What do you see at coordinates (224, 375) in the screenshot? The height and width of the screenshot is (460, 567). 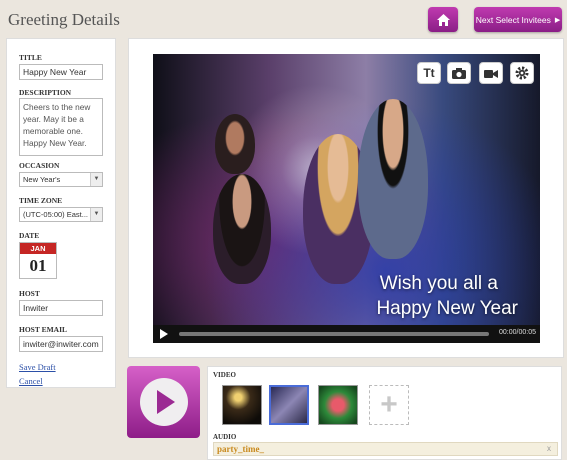 I see `video-section-label: VIDEO` at bounding box center [224, 375].